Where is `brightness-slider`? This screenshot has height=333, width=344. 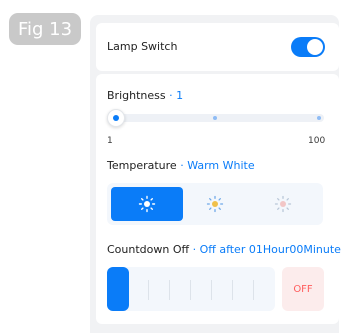
brightness-slider is located at coordinates (216, 118).